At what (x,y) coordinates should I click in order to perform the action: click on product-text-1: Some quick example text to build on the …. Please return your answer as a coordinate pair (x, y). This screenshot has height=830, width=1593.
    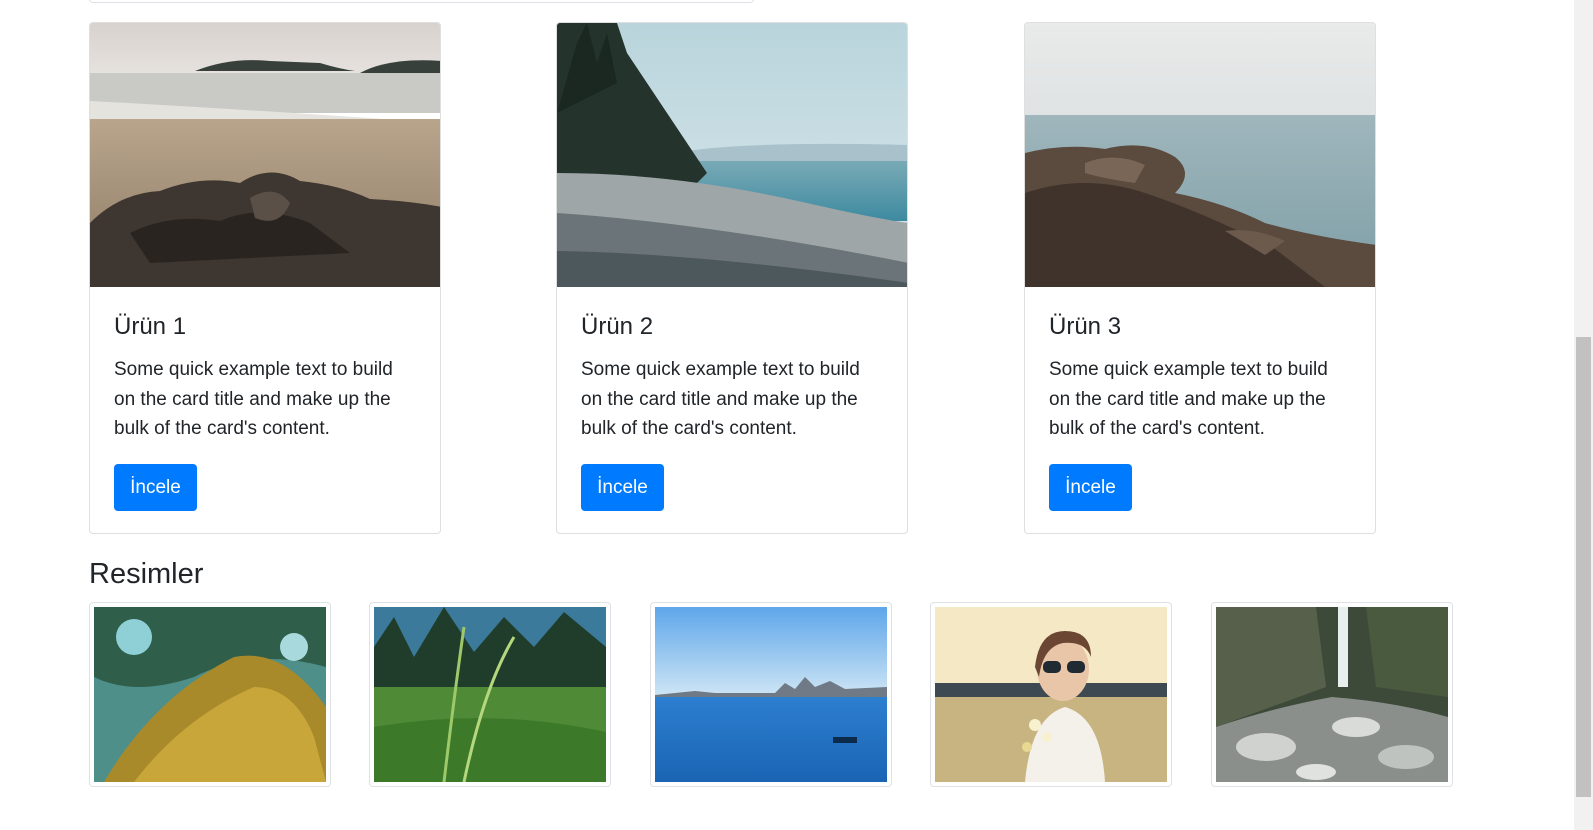
    Looking at the image, I should click on (253, 399).